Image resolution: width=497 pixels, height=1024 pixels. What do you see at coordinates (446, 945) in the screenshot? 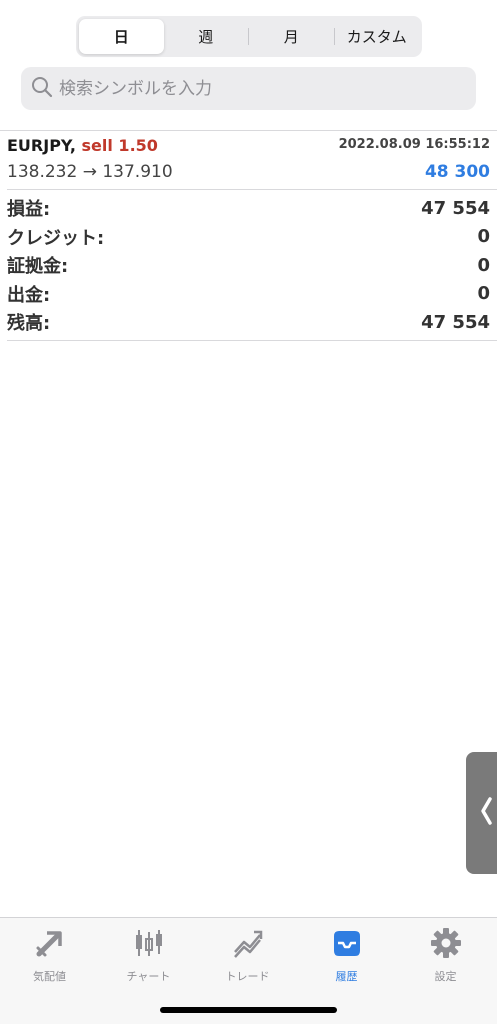
I see `gear-icon` at bounding box center [446, 945].